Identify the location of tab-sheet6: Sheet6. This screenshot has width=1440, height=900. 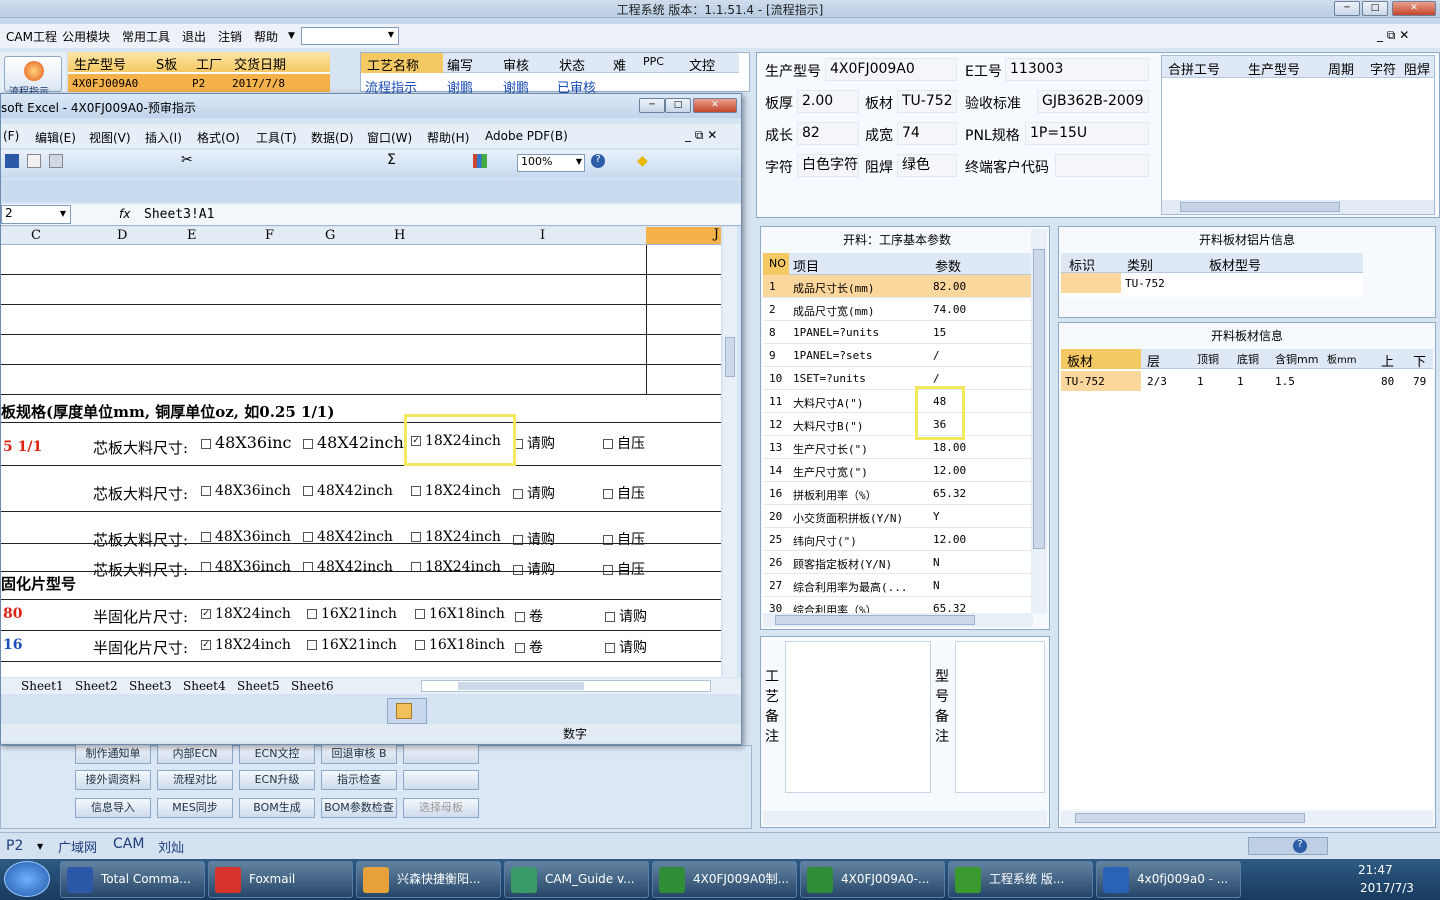
(312, 686).